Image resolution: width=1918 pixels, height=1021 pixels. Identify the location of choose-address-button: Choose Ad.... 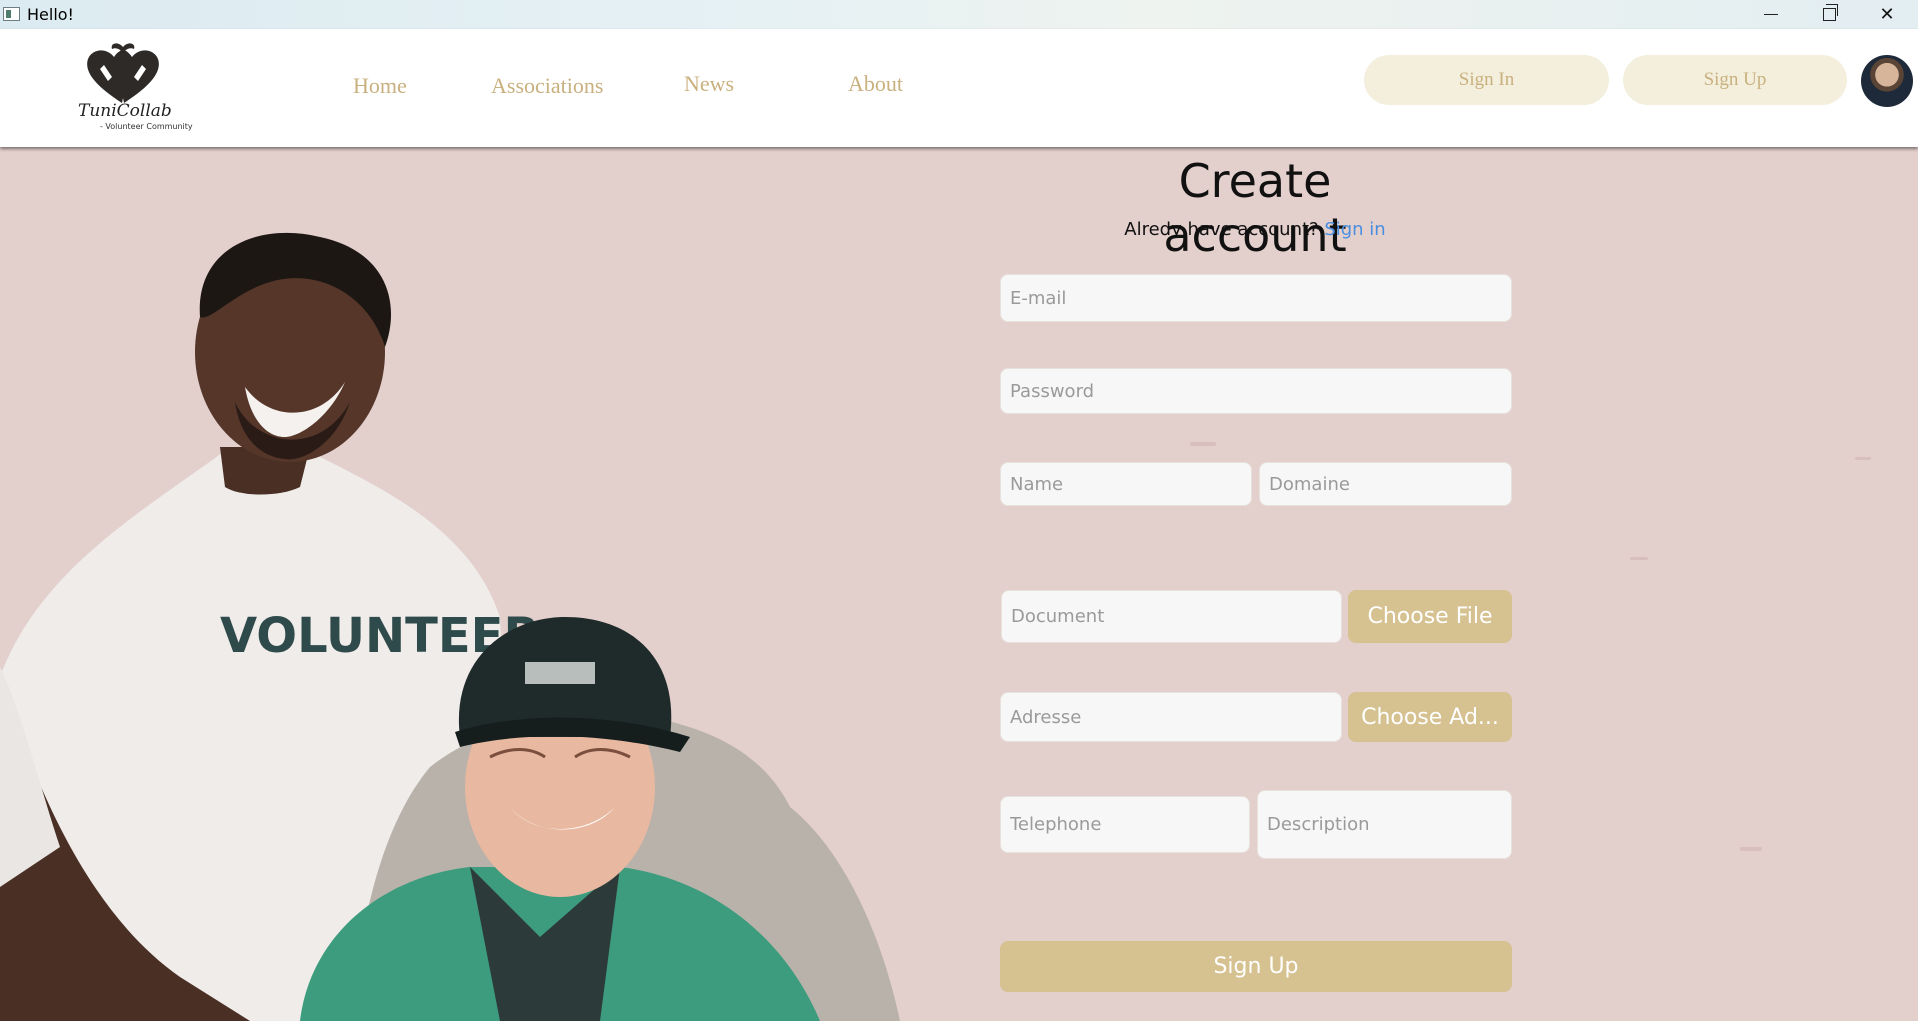
(1430, 717).